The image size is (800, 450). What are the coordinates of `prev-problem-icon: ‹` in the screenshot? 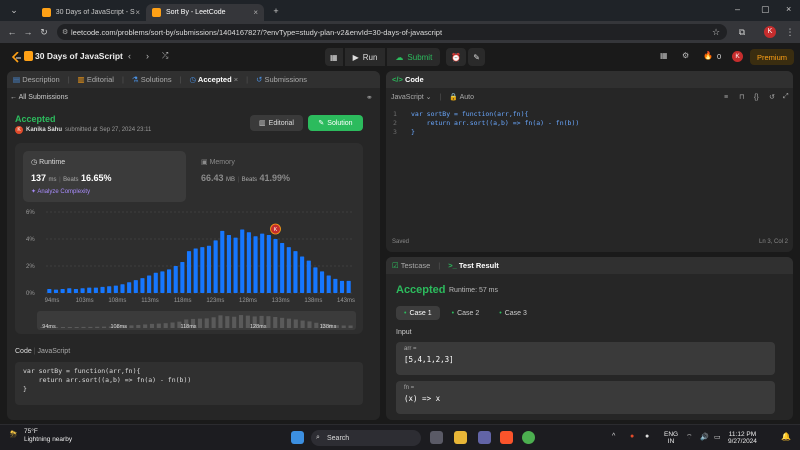 It's located at (129, 56).